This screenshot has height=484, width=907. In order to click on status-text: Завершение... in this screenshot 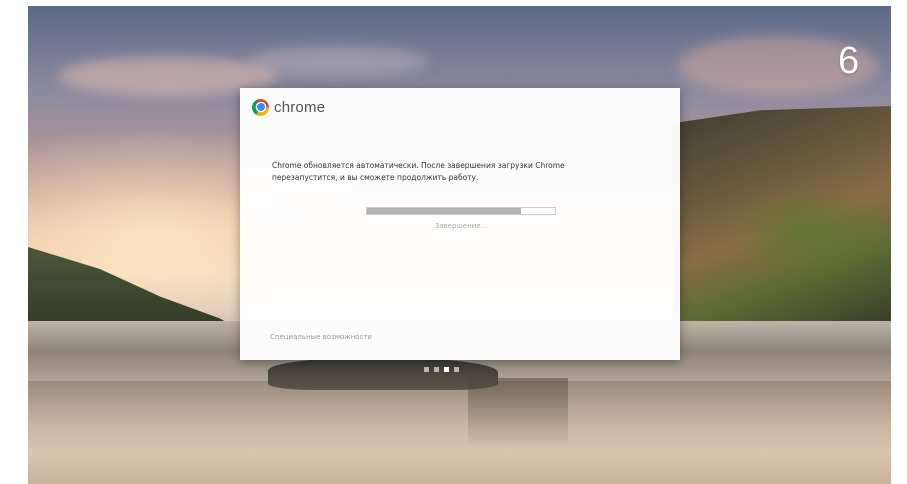, I will do `click(461, 226)`.